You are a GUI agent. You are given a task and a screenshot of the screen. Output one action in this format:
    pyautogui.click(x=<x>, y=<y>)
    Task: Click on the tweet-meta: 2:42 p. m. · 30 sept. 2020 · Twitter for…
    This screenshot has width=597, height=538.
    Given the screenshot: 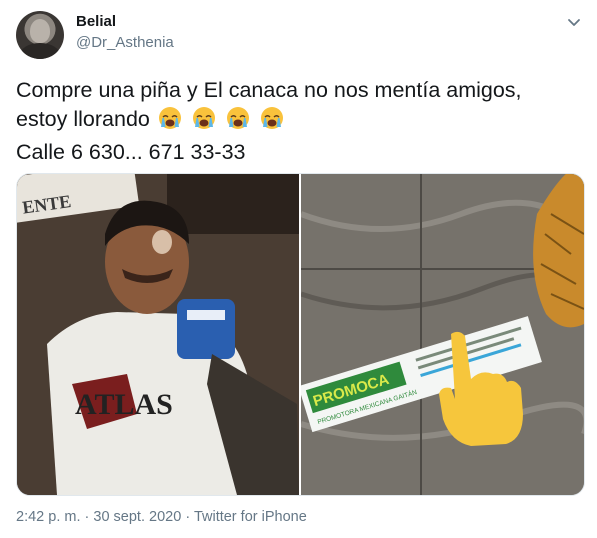 What is the action you would take?
    pyautogui.click(x=161, y=517)
    